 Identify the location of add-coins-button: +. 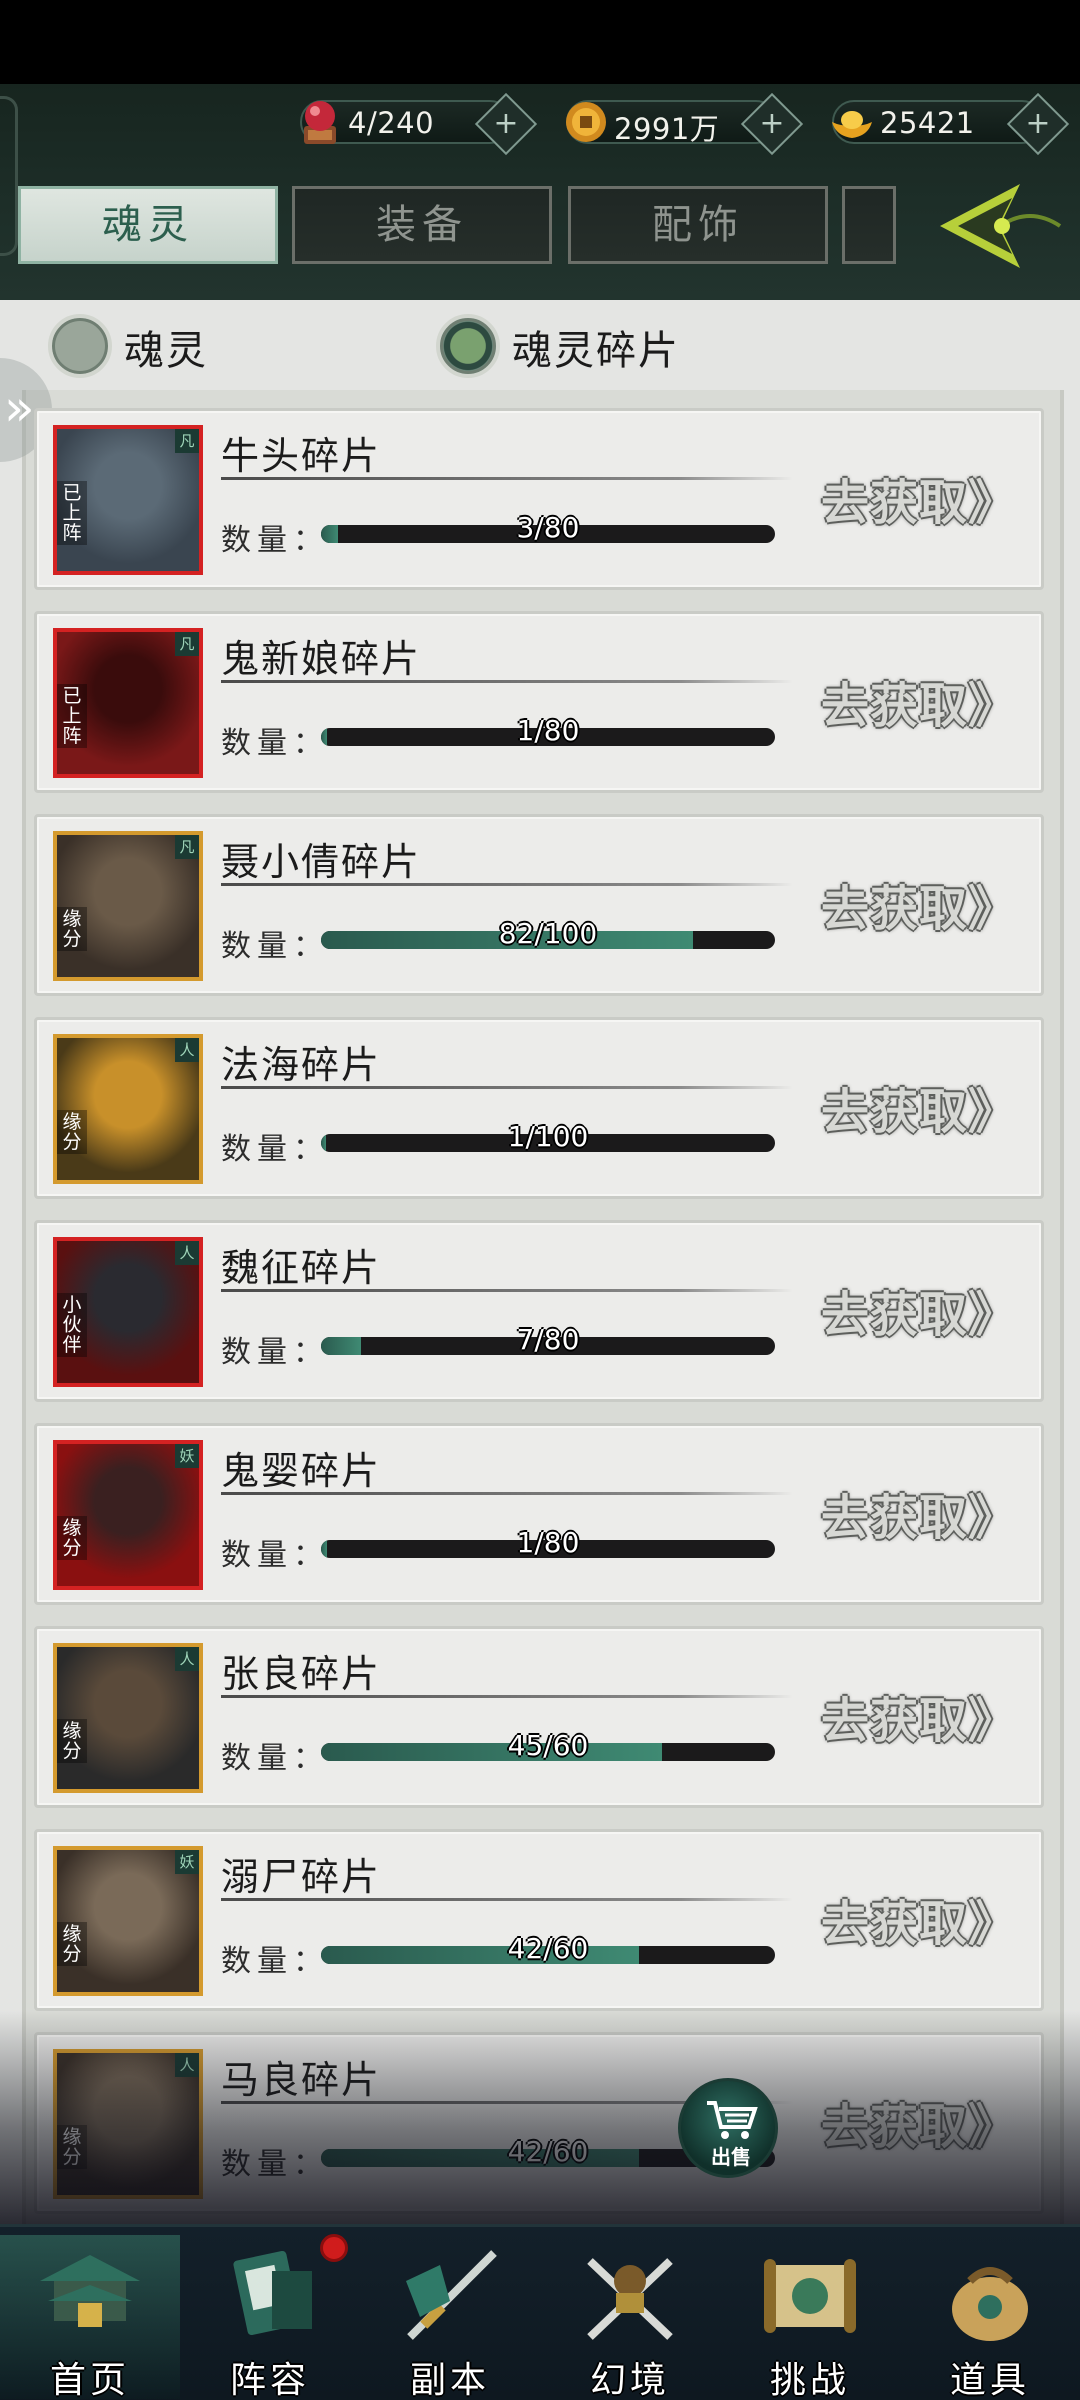
(772, 124).